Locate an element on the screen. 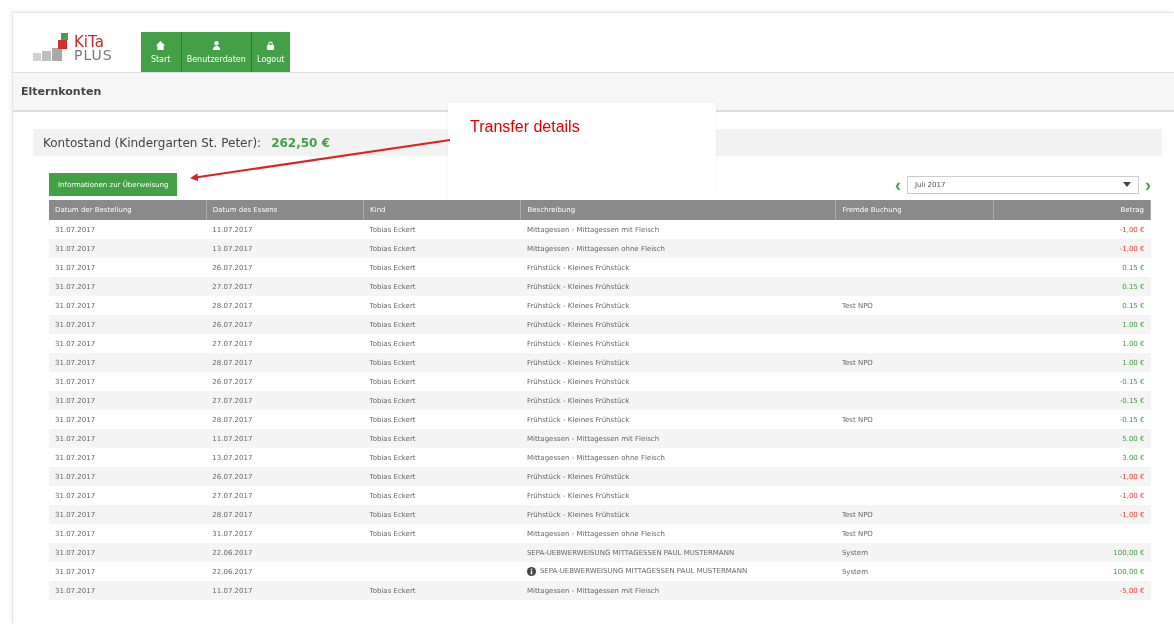  nav-button: Benutzerdaten is located at coordinates (216, 52).